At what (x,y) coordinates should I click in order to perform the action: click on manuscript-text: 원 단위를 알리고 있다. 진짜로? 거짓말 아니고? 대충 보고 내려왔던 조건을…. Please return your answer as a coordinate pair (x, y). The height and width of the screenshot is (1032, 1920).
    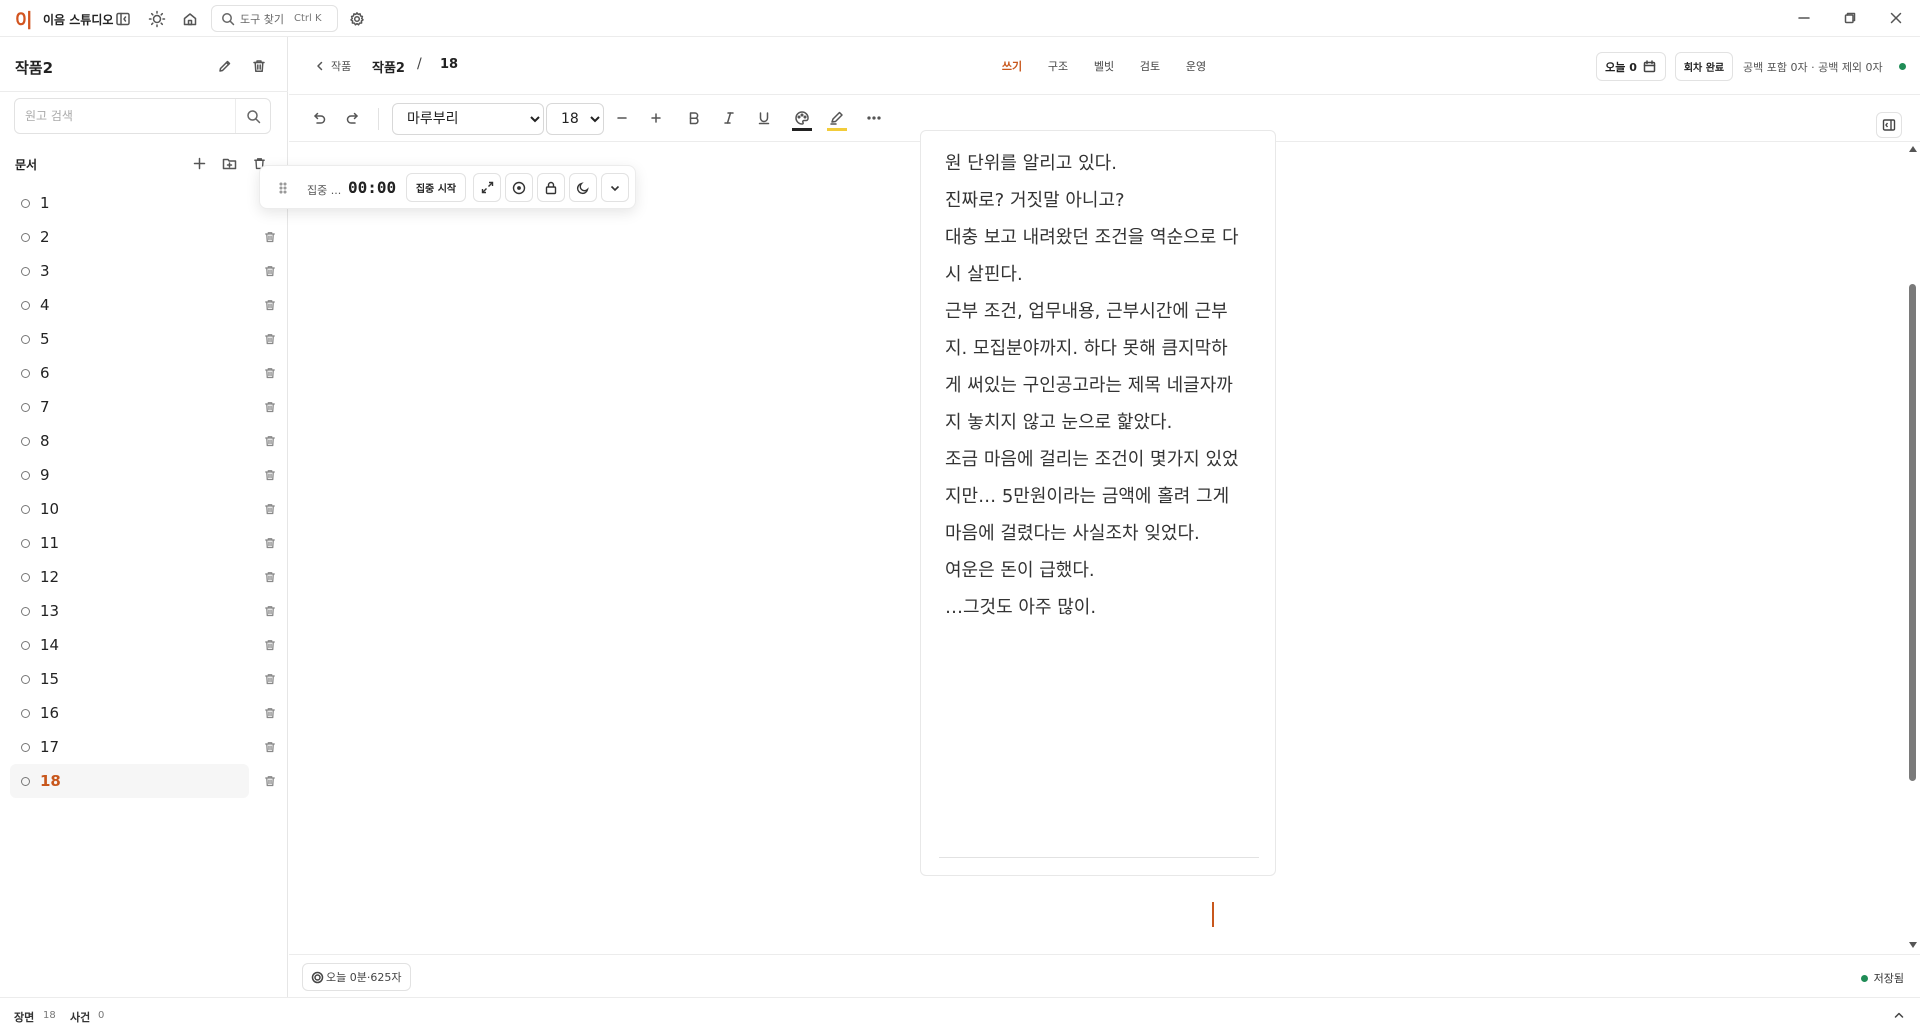
    Looking at the image, I should click on (1105, 385).